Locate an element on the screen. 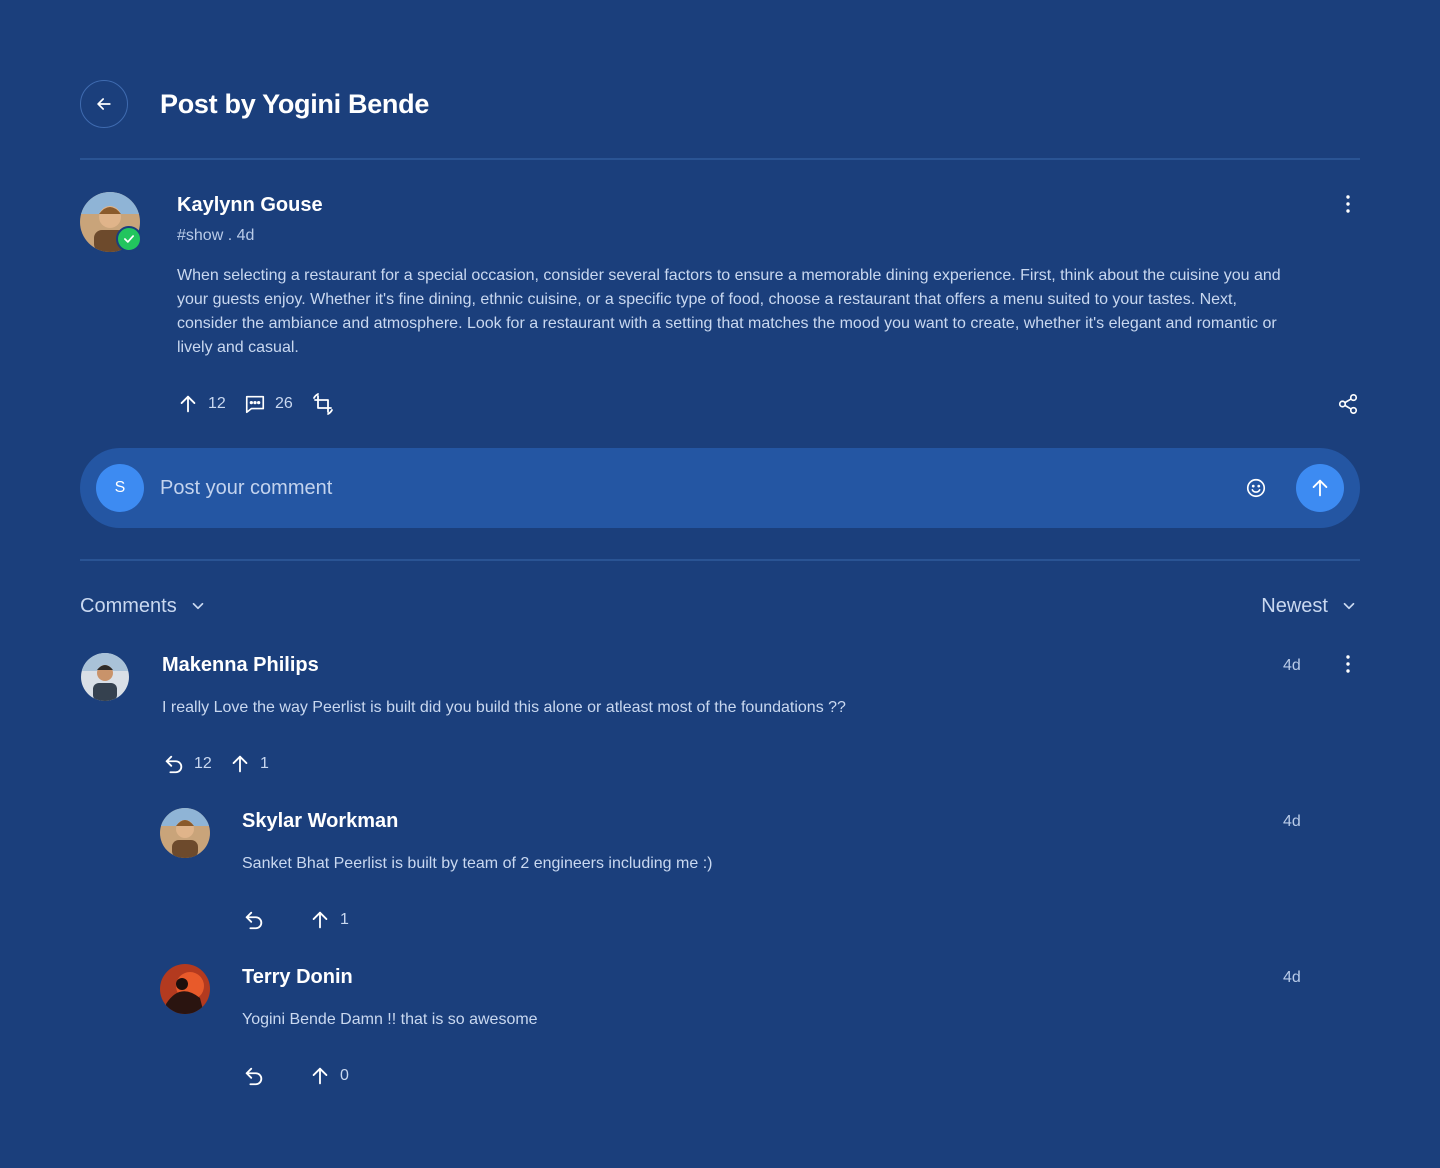 Image resolution: width=1440 pixels, height=1168 pixels. post-comment-count: 26 is located at coordinates (284, 403).